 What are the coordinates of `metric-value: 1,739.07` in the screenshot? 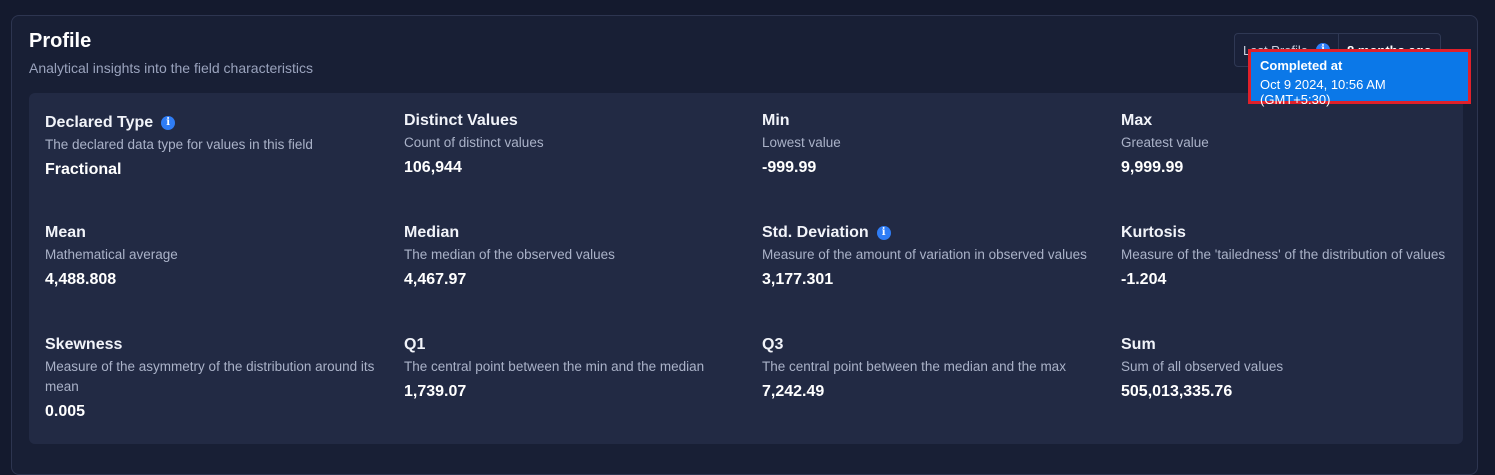 It's located at (435, 391).